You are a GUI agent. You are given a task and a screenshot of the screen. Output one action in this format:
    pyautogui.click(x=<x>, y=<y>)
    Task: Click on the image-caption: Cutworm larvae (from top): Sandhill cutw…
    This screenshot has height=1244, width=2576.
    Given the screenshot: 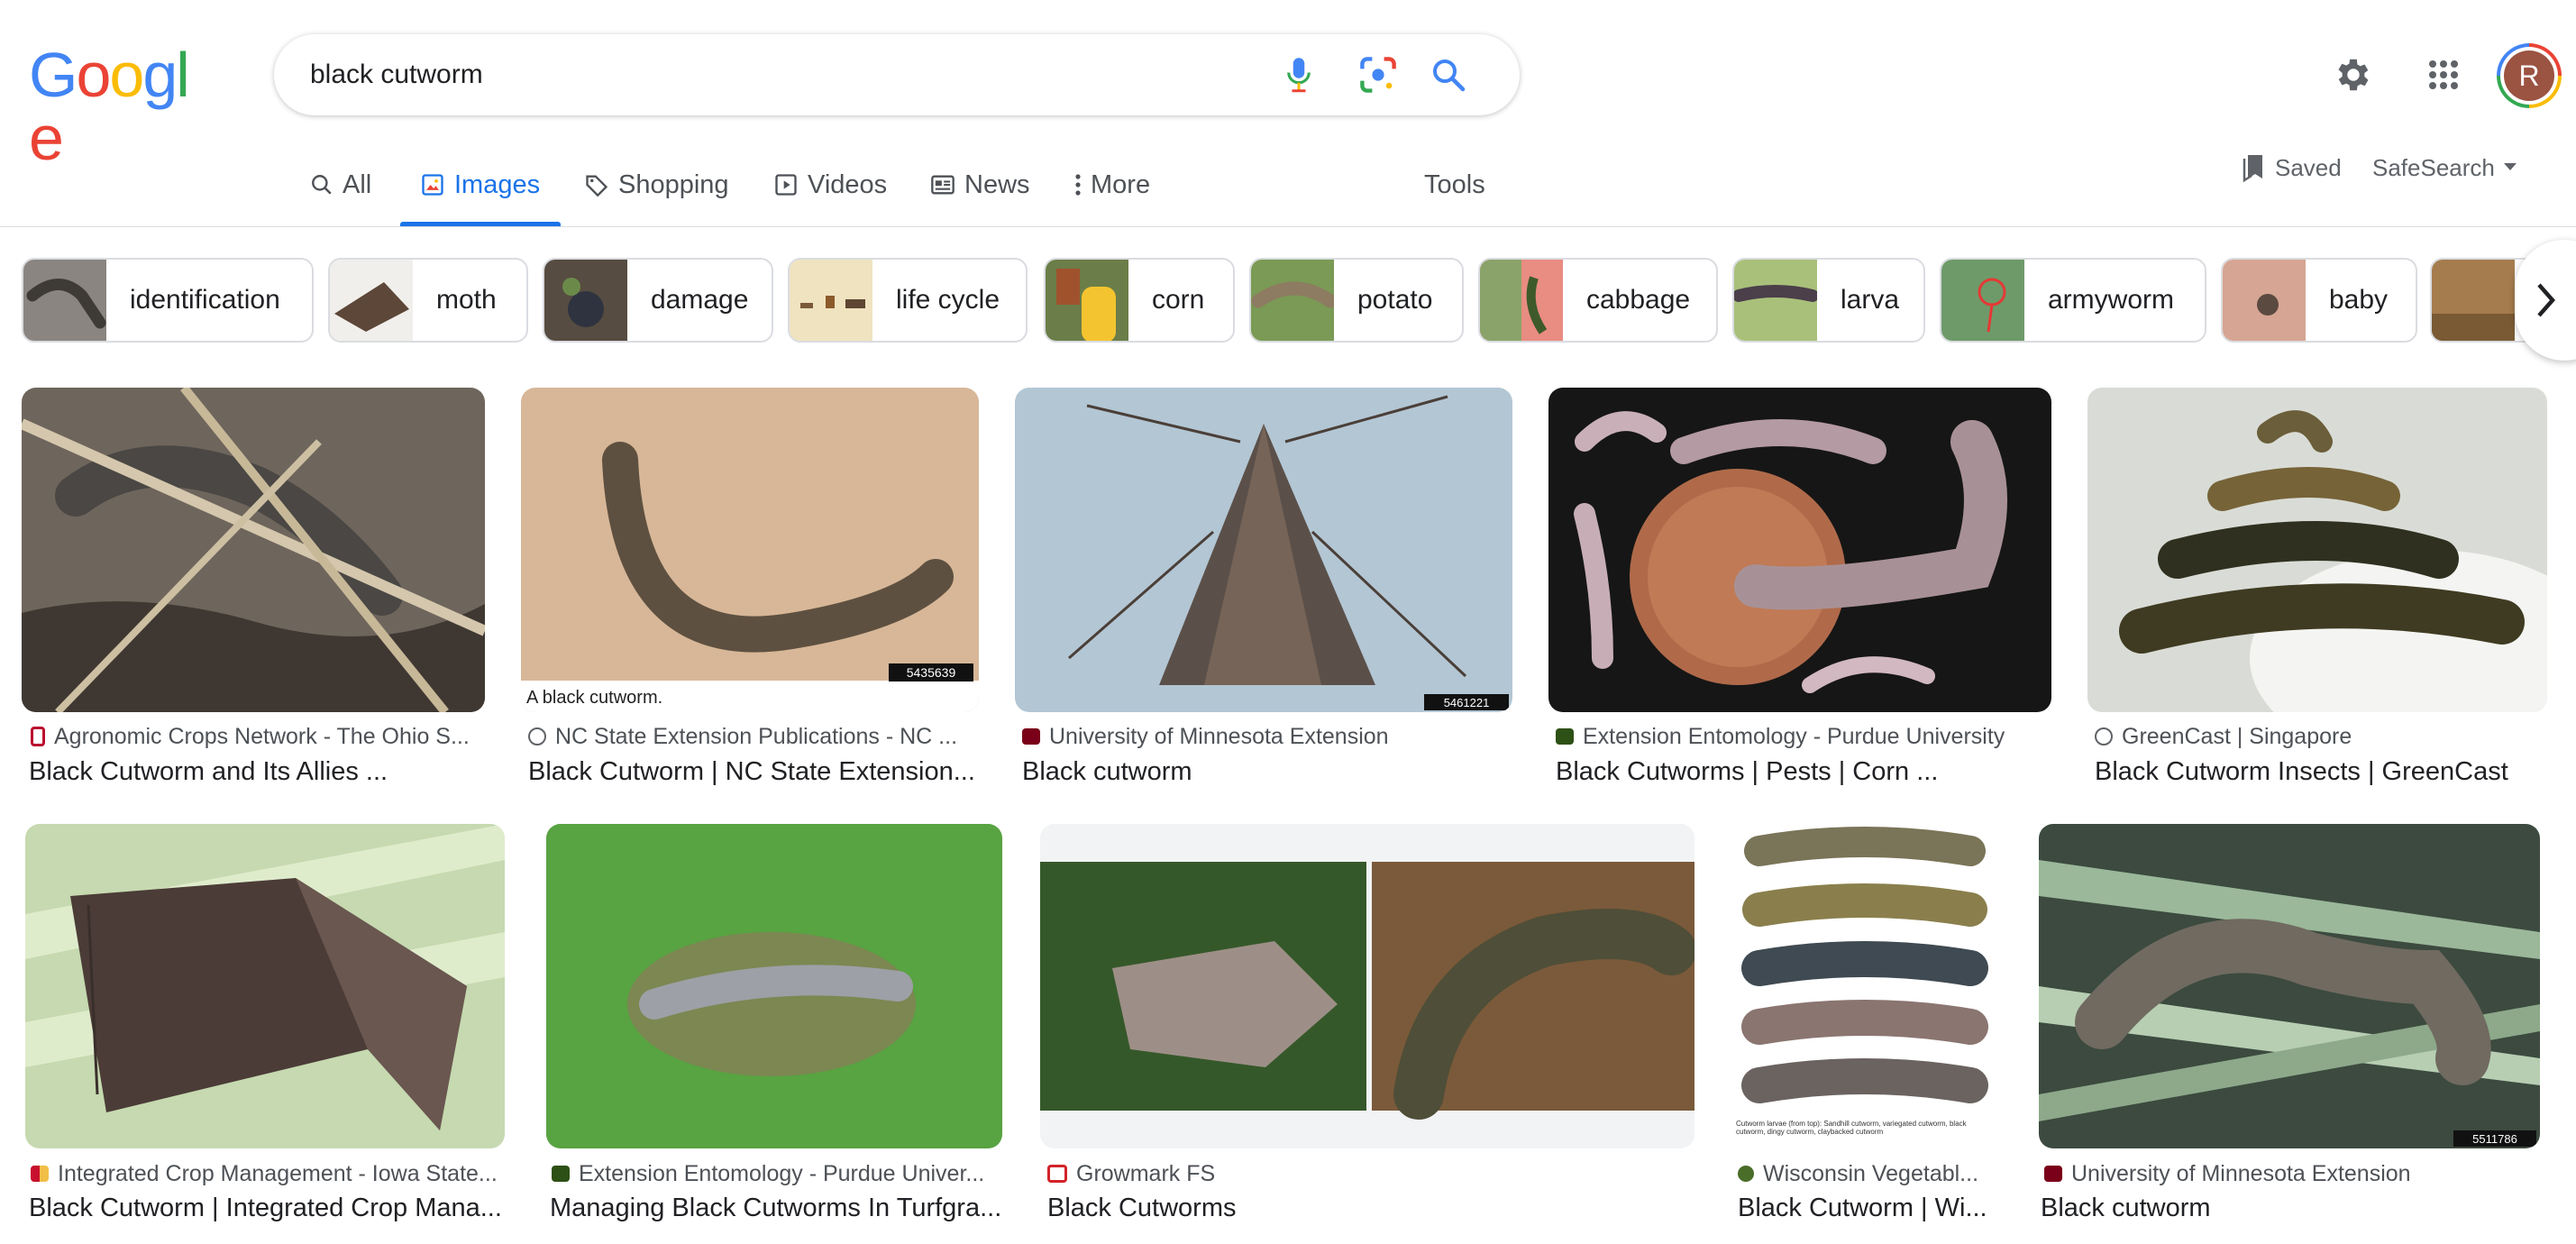 What is the action you would take?
    pyautogui.click(x=1851, y=1128)
    